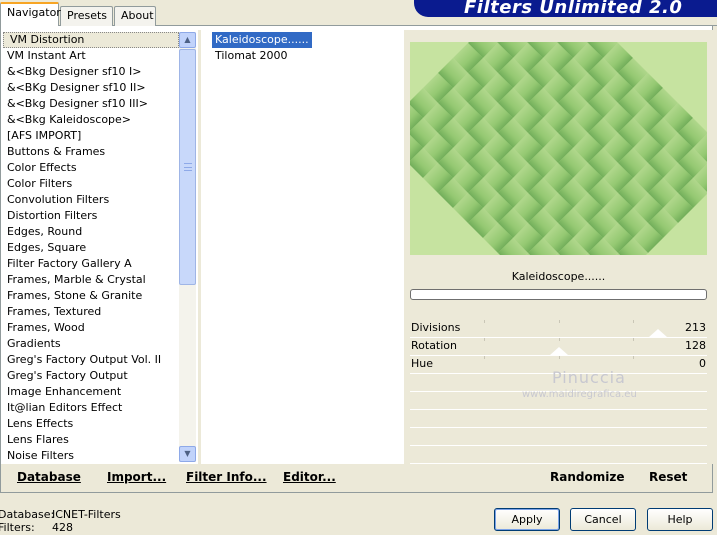 This screenshot has height=535, width=717. I want to click on category-item: Greg's Factory Output, so click(91, 376).